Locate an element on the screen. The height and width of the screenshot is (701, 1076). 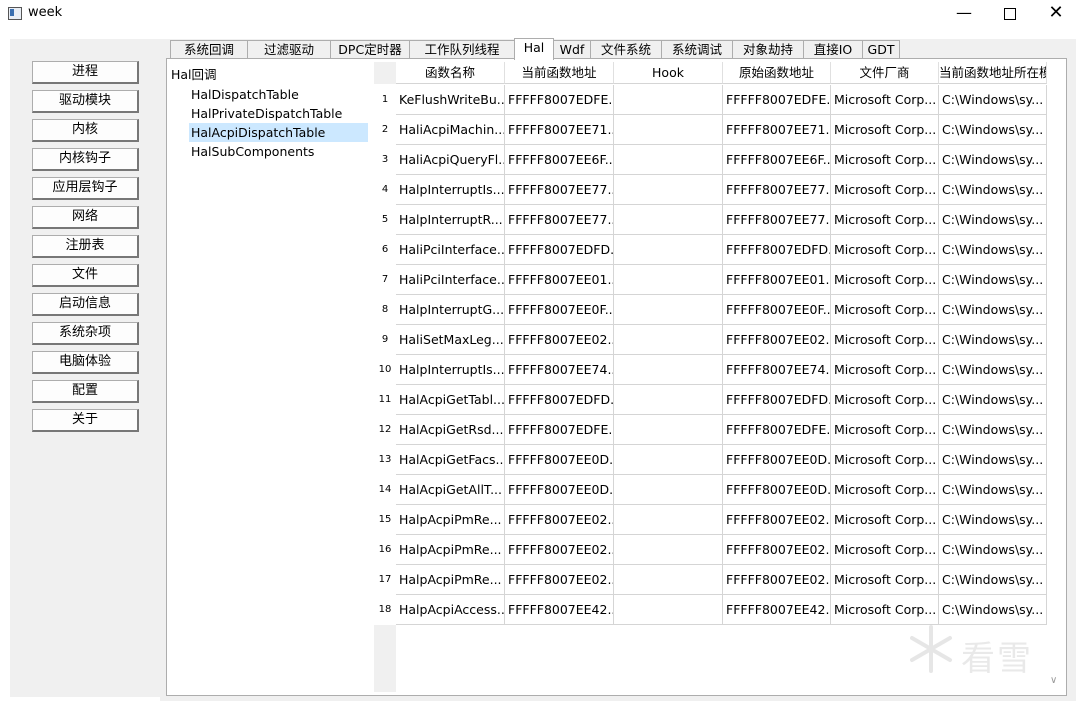
row-number: 15 is located at coordinates (385, 520).